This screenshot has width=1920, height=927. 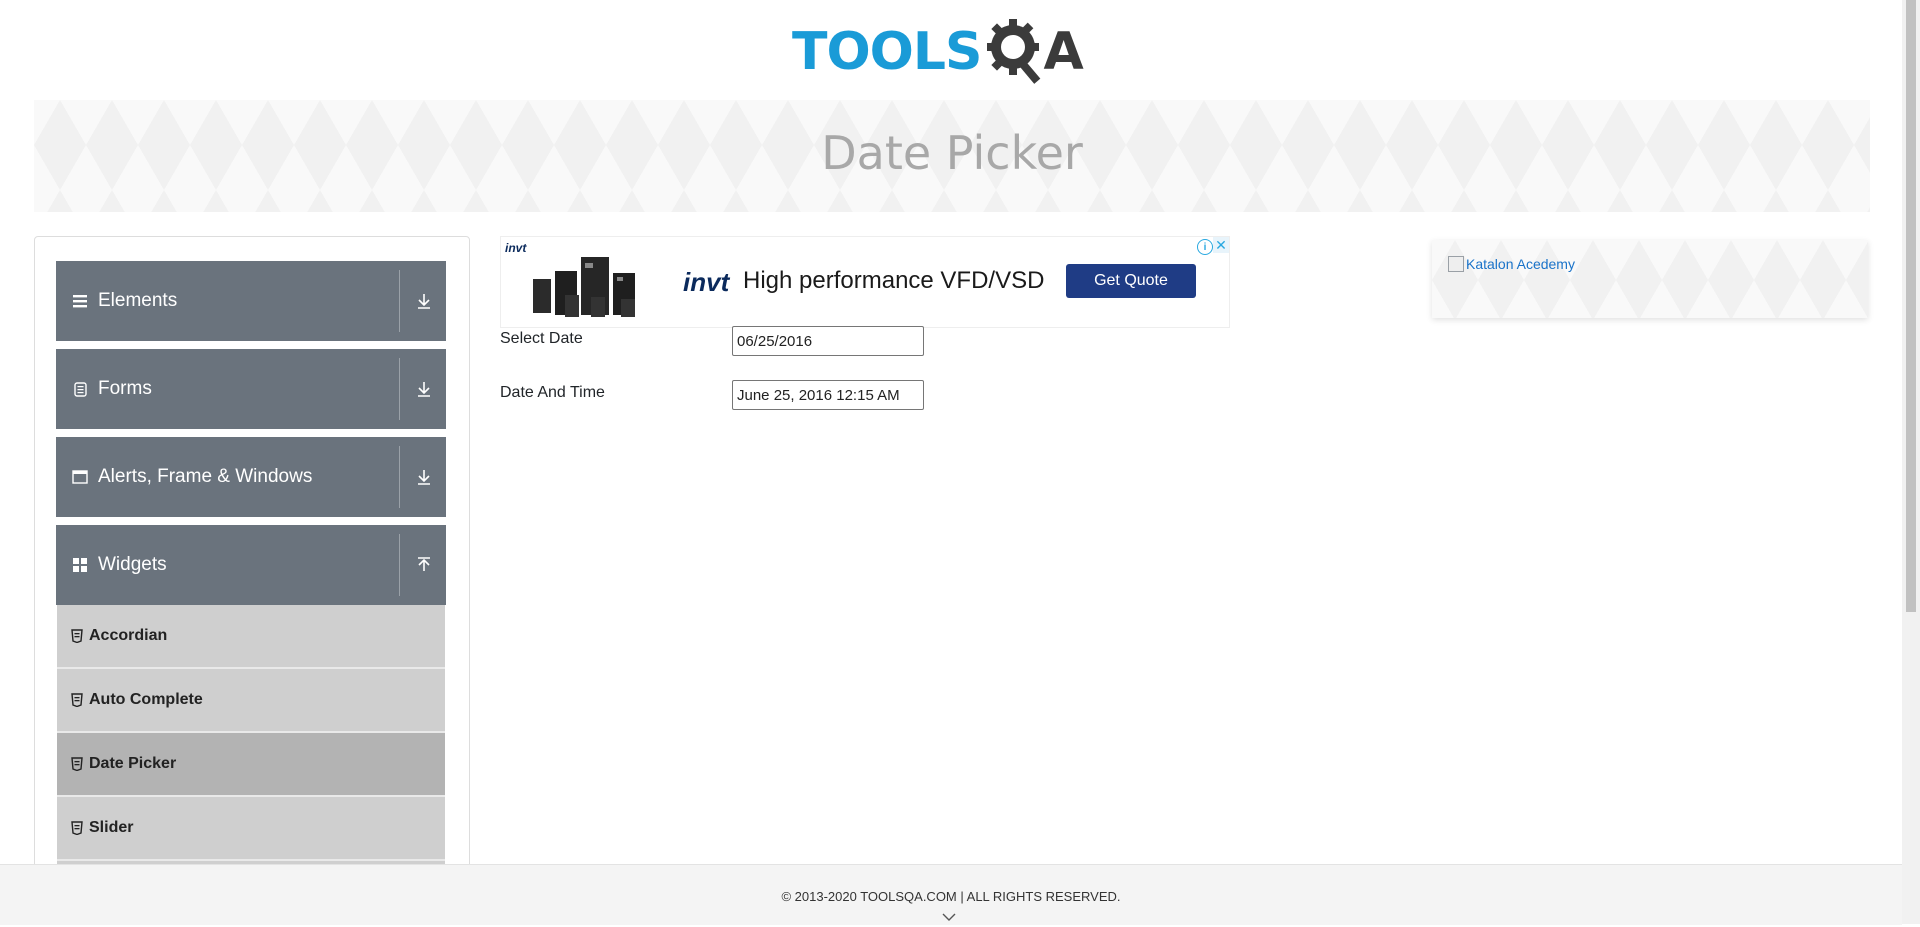 What do you see at coordinates (828, 395) in the screenshot?
I see `date-and-time-input` at bounding box center [828, 395].